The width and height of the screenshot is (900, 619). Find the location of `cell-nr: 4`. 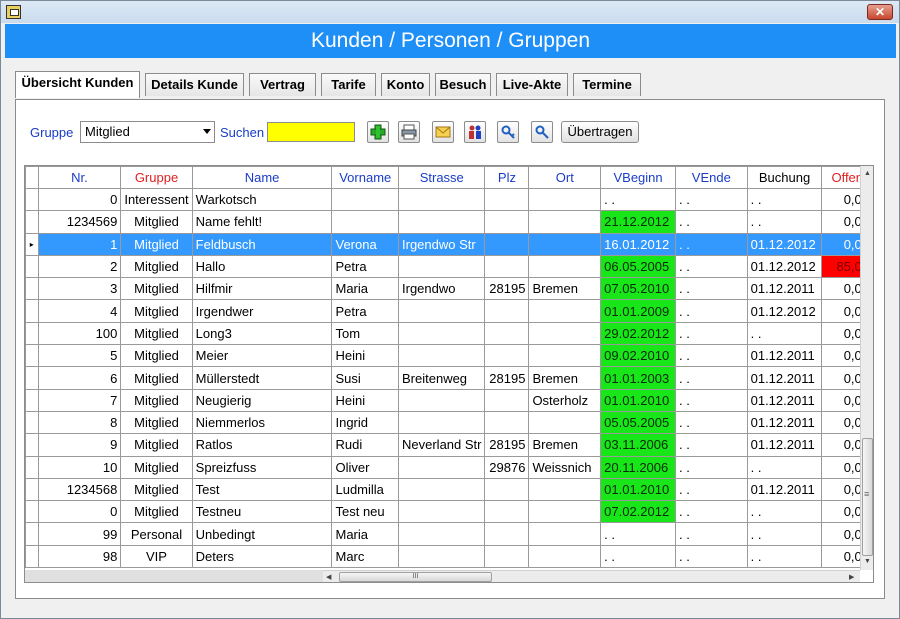

cell-nr: 4 is located at coordinates (79, 311).